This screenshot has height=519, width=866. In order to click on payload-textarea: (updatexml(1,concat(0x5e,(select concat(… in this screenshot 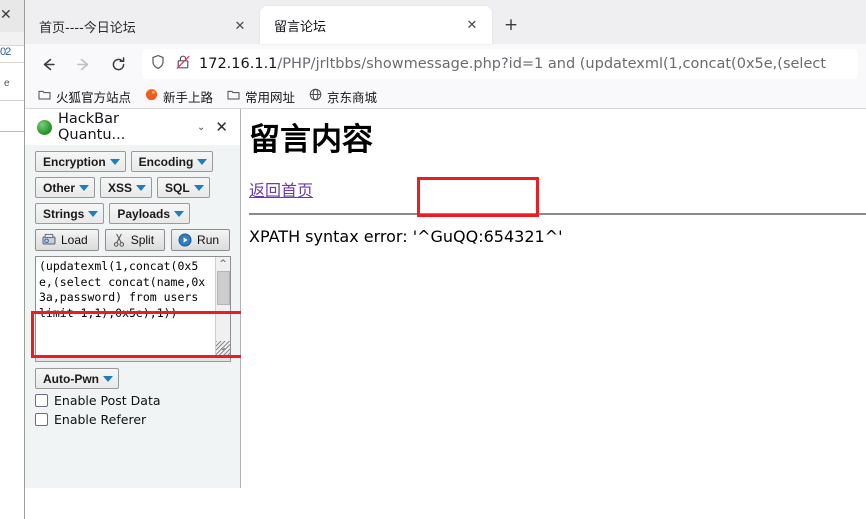, I will do `click(133, 306)`.